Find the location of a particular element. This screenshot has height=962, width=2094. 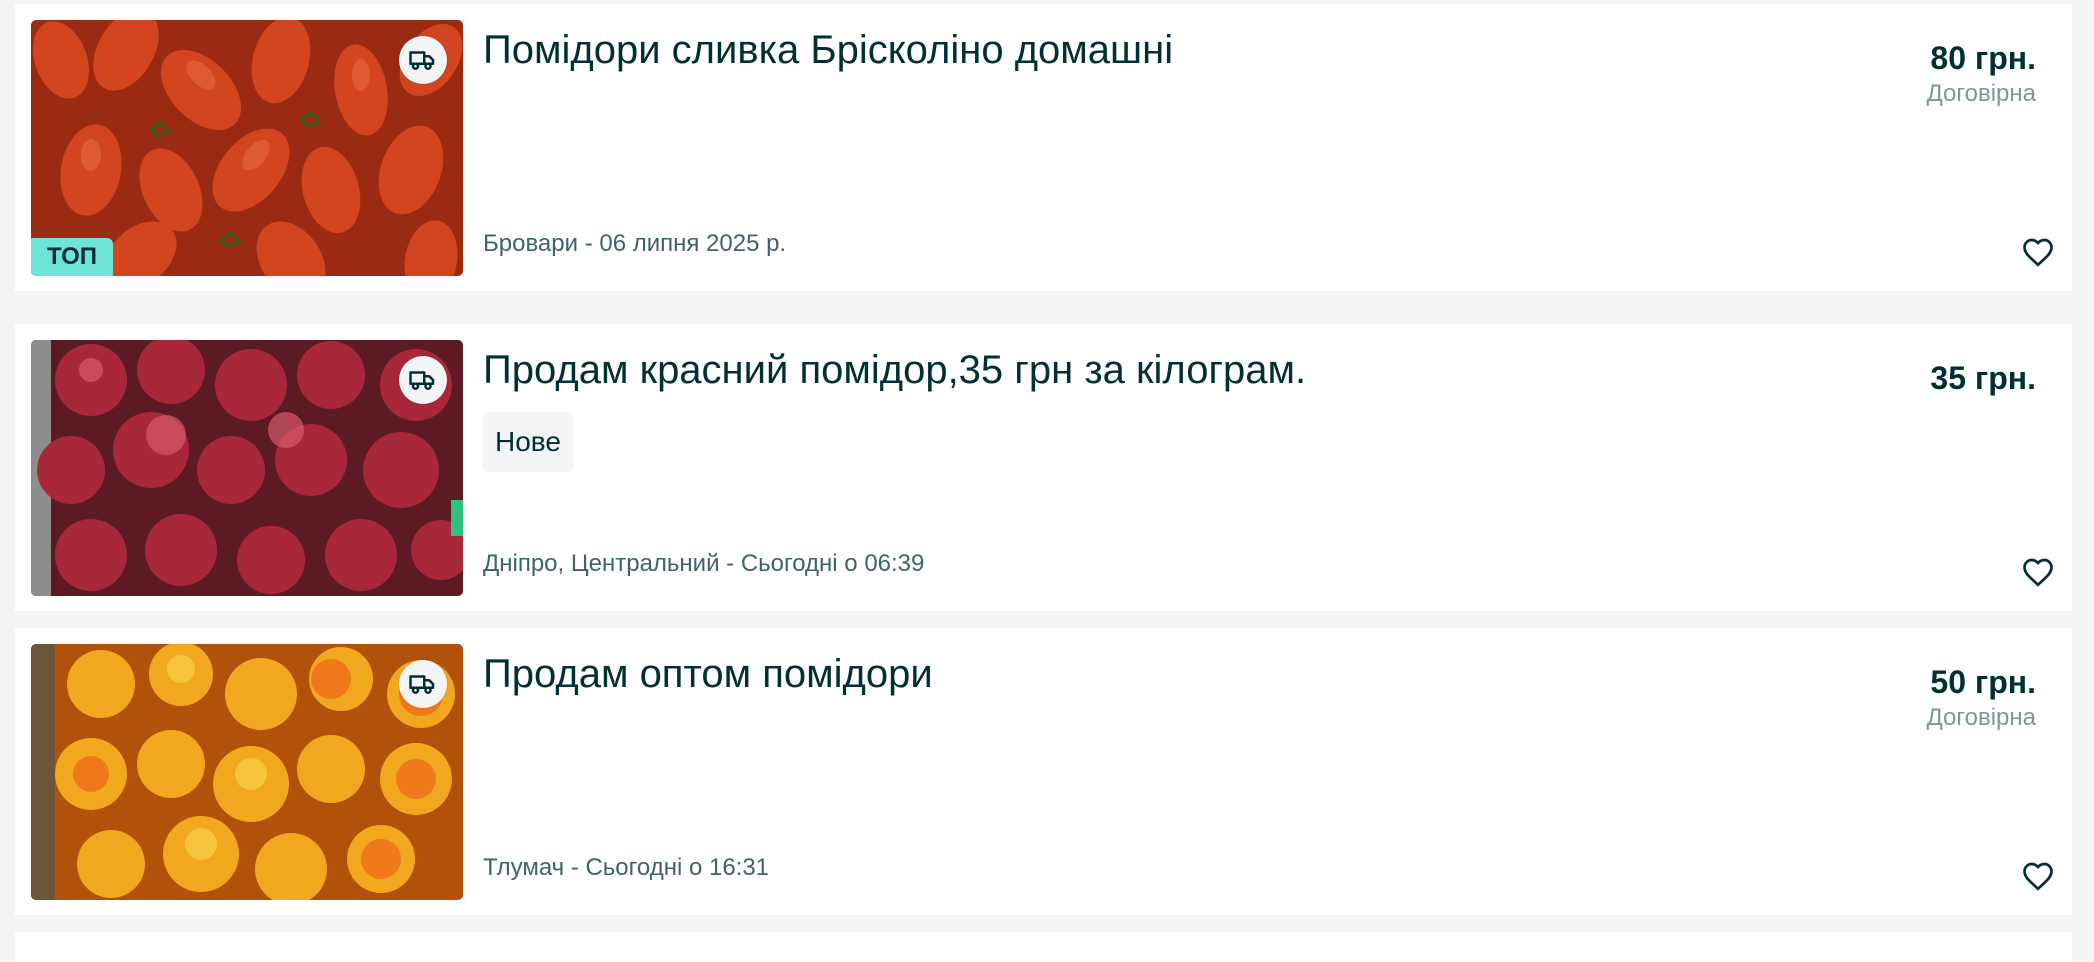

condition-tag: Нове is located at coordinates (528, 442).